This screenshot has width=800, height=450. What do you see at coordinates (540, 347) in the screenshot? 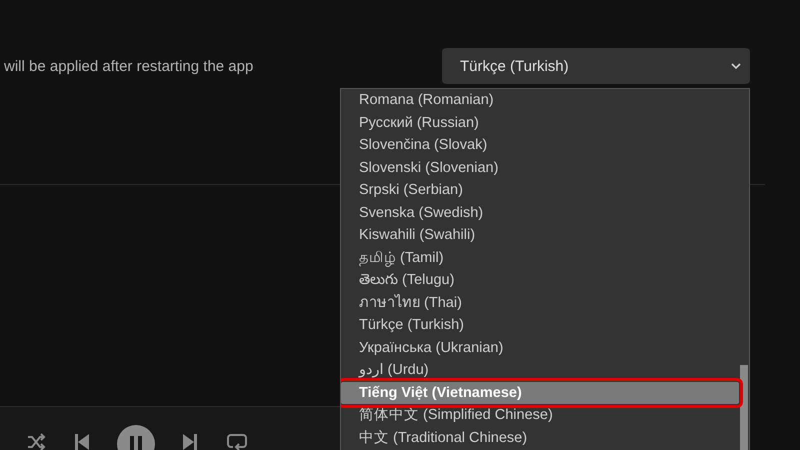
I see `language-option: Українська (Ukranian)` at bounding box center [540, 347].